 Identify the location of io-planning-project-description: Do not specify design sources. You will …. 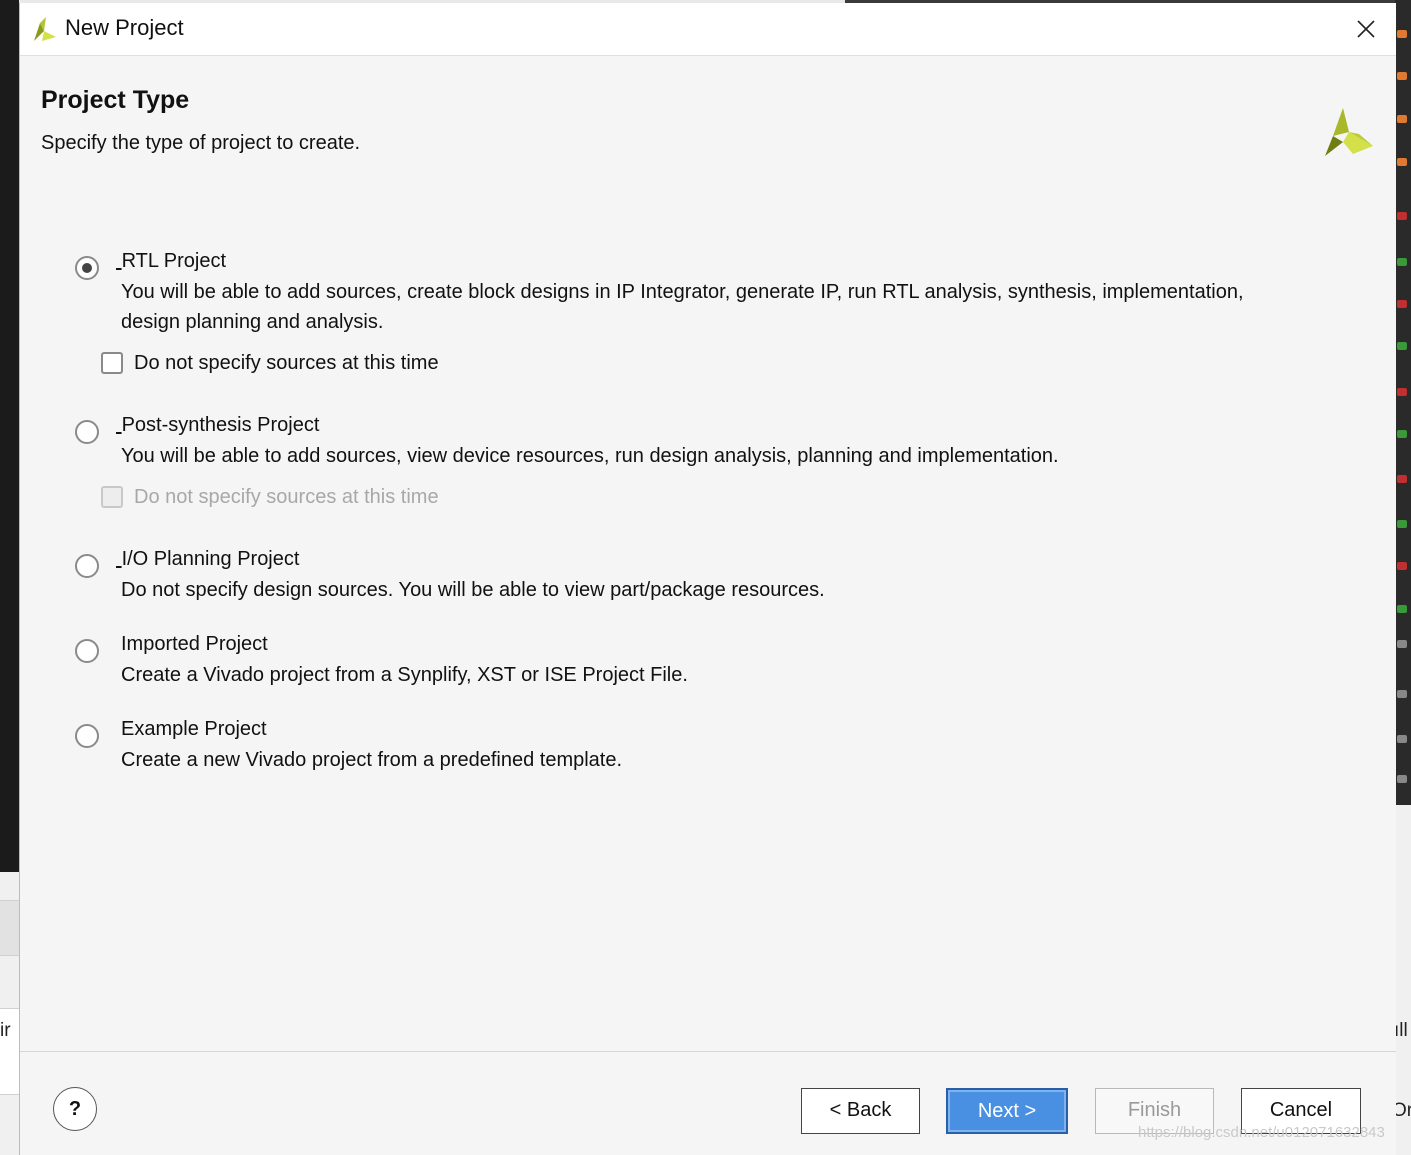
(473, 590).